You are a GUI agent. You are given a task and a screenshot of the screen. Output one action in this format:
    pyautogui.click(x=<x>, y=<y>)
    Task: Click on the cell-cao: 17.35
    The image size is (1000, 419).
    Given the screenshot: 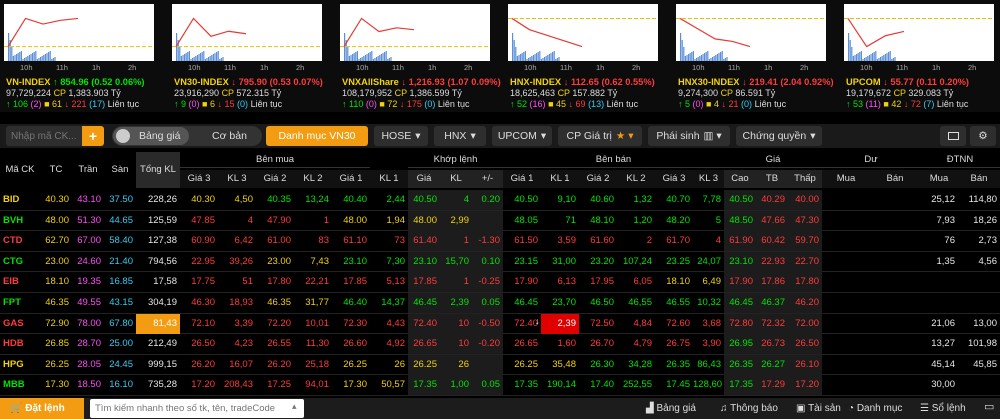 What is the action you would take?
    pyautogui.click(x=740, y=385)
    